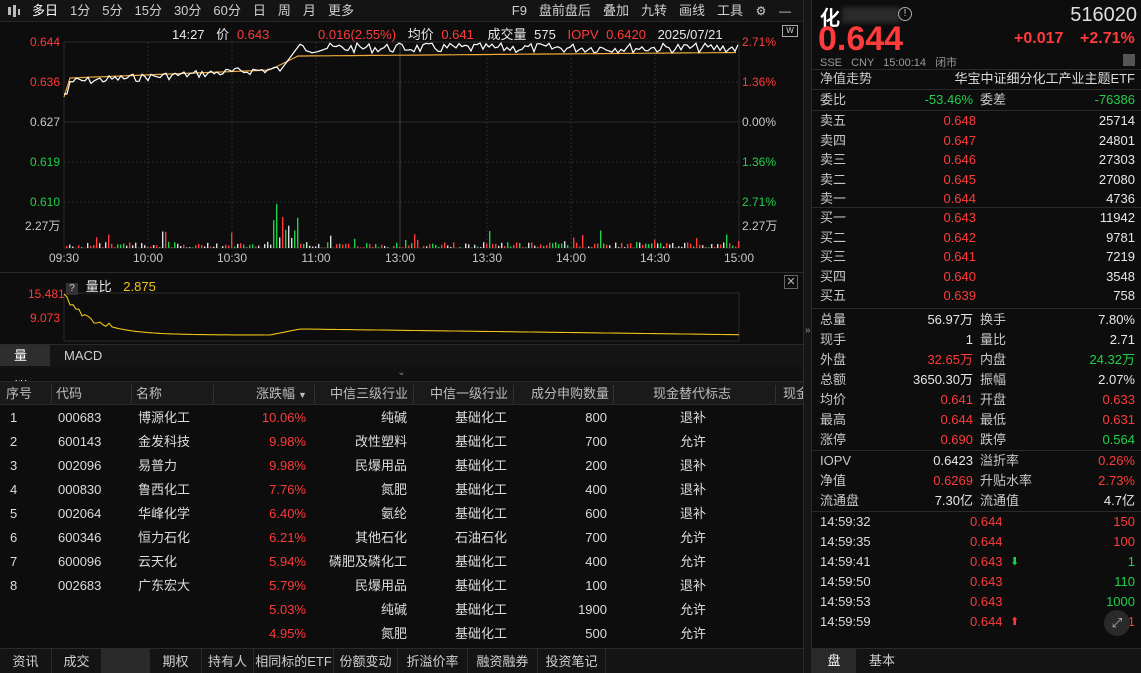 Image resolution: width=1141 pixels, height=673 pixels. I want to click on bottom-tab-6: 份额变动, so click(366, 661).